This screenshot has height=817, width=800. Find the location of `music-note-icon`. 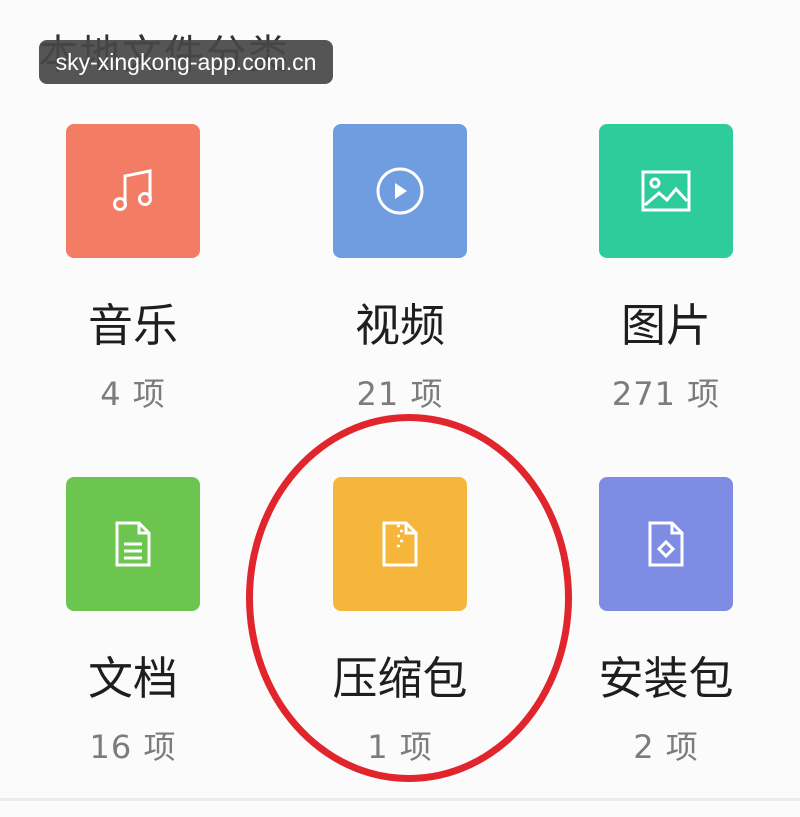

music-note-icon is located at coordinates (132, 190).